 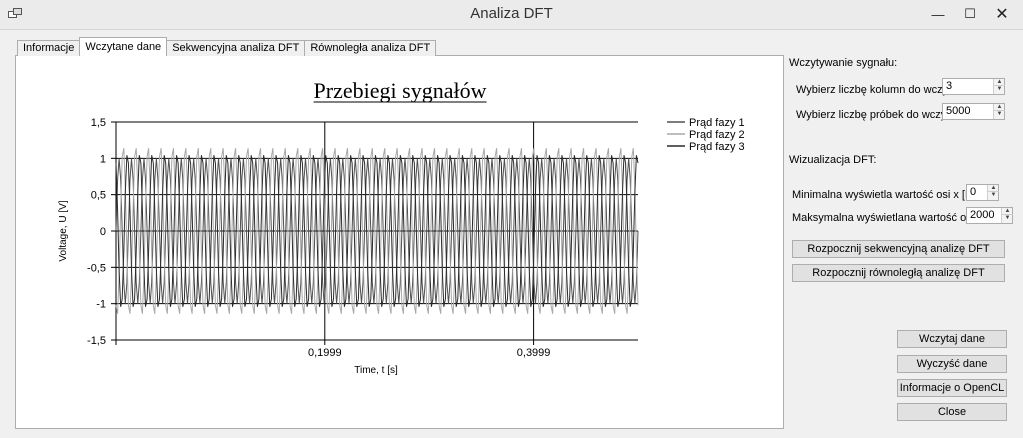 What do you see at coordinates (952, 339) in the screenshot?
I see `load-data-button: Wczytaj dane` at bounding box center [952, 339].